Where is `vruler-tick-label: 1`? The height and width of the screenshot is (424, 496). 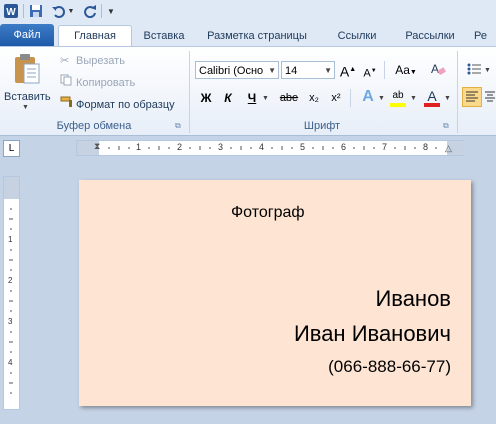 vruler-tick-label: 1 is located at coordinates (10, 239).